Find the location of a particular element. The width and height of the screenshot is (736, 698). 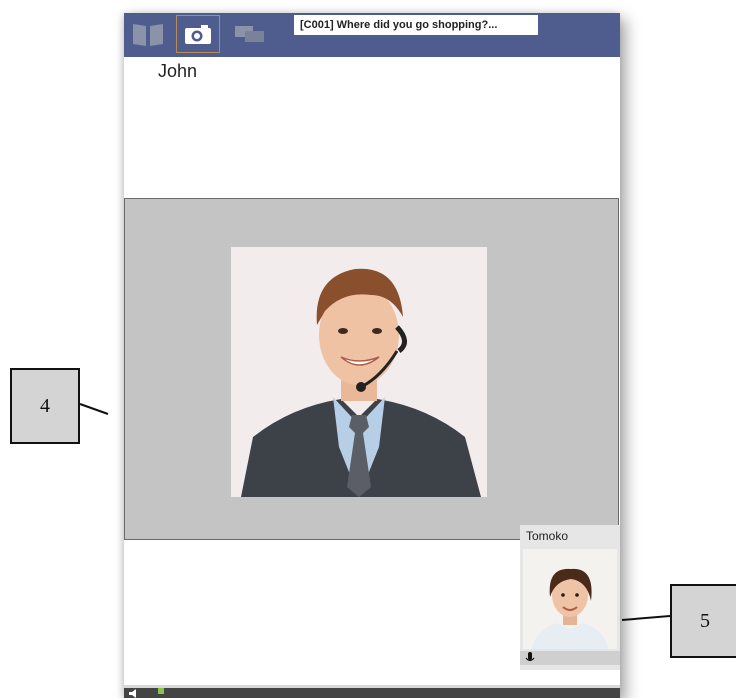

caller-name: John is located at coordinates (178, 71).